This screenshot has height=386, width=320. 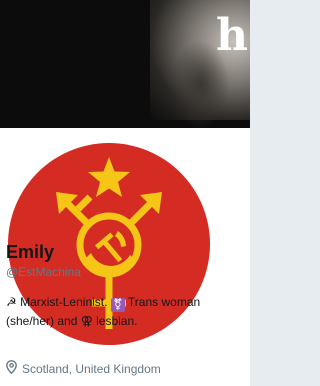 I want to click on bio-text-1: Marxist-Leninist., so click(x=63, y=302).